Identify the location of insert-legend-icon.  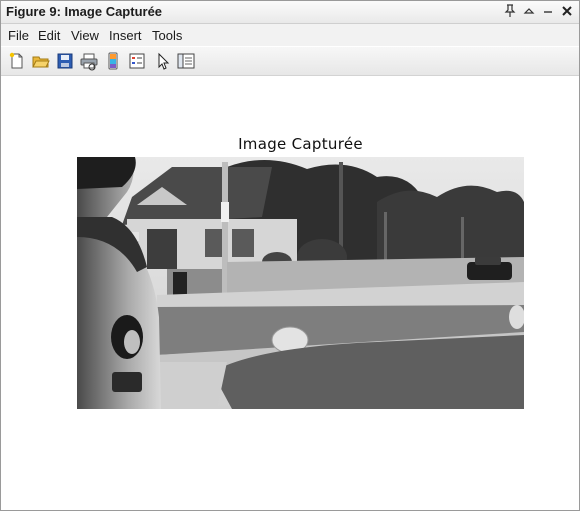
(137, 61).